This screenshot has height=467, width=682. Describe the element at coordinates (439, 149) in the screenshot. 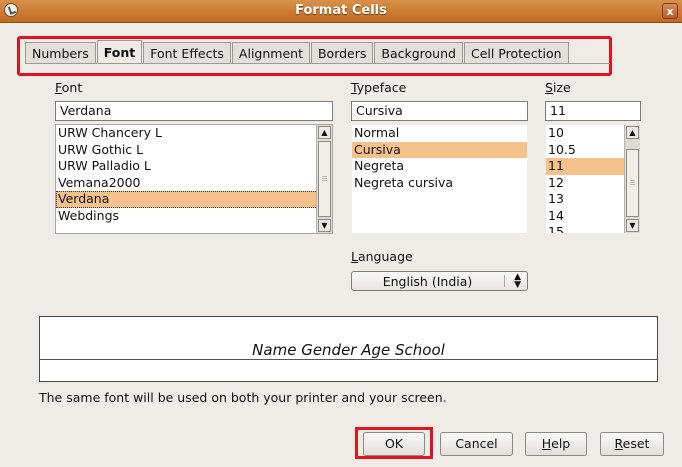

I see `typeface-list-item-selected: Cursiva` at that location.